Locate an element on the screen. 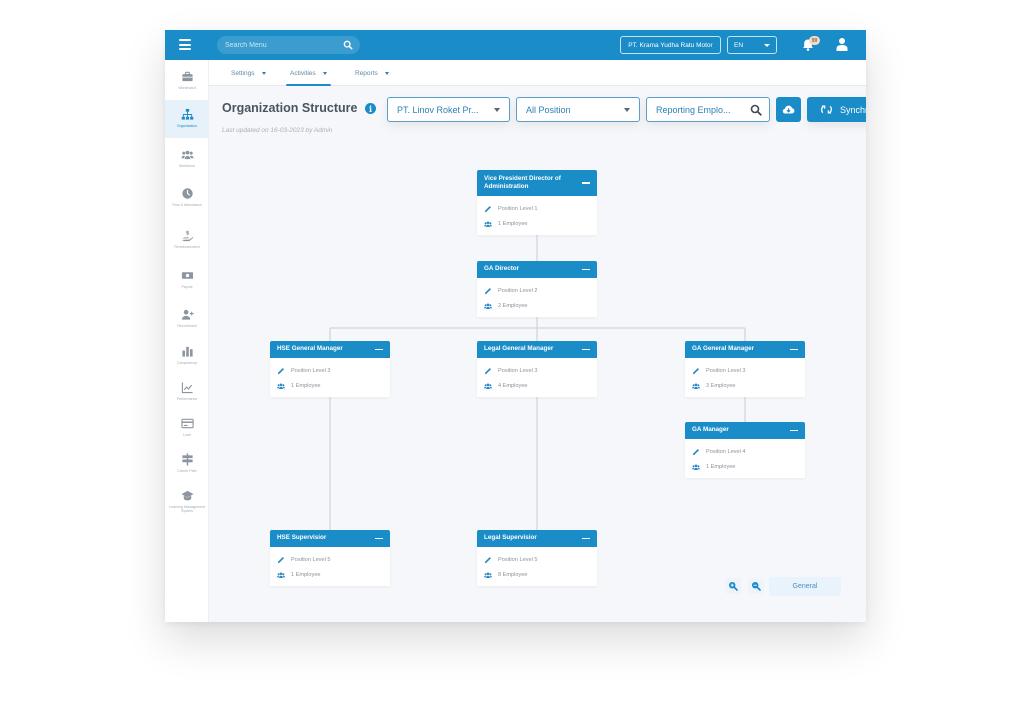 The image size is (1024, 701). company-selector: PT. Krama Yudha Ratu Motor is located at coordinates (670, 45).